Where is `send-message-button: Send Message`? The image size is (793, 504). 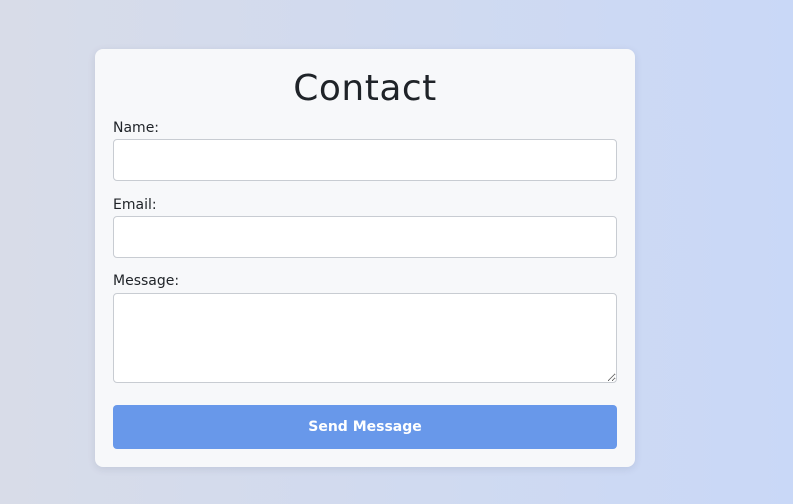 send-message-button: Send Message is located at coordinates (365, 427).